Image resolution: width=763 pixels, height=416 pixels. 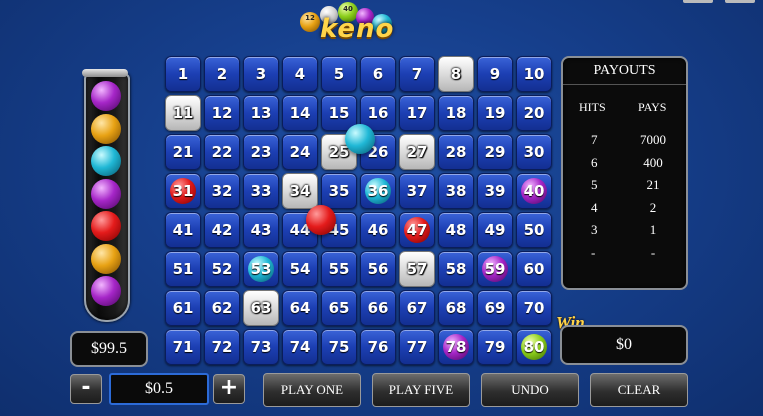 I want to click on number-cell: 74, so click(x=300, y=347).